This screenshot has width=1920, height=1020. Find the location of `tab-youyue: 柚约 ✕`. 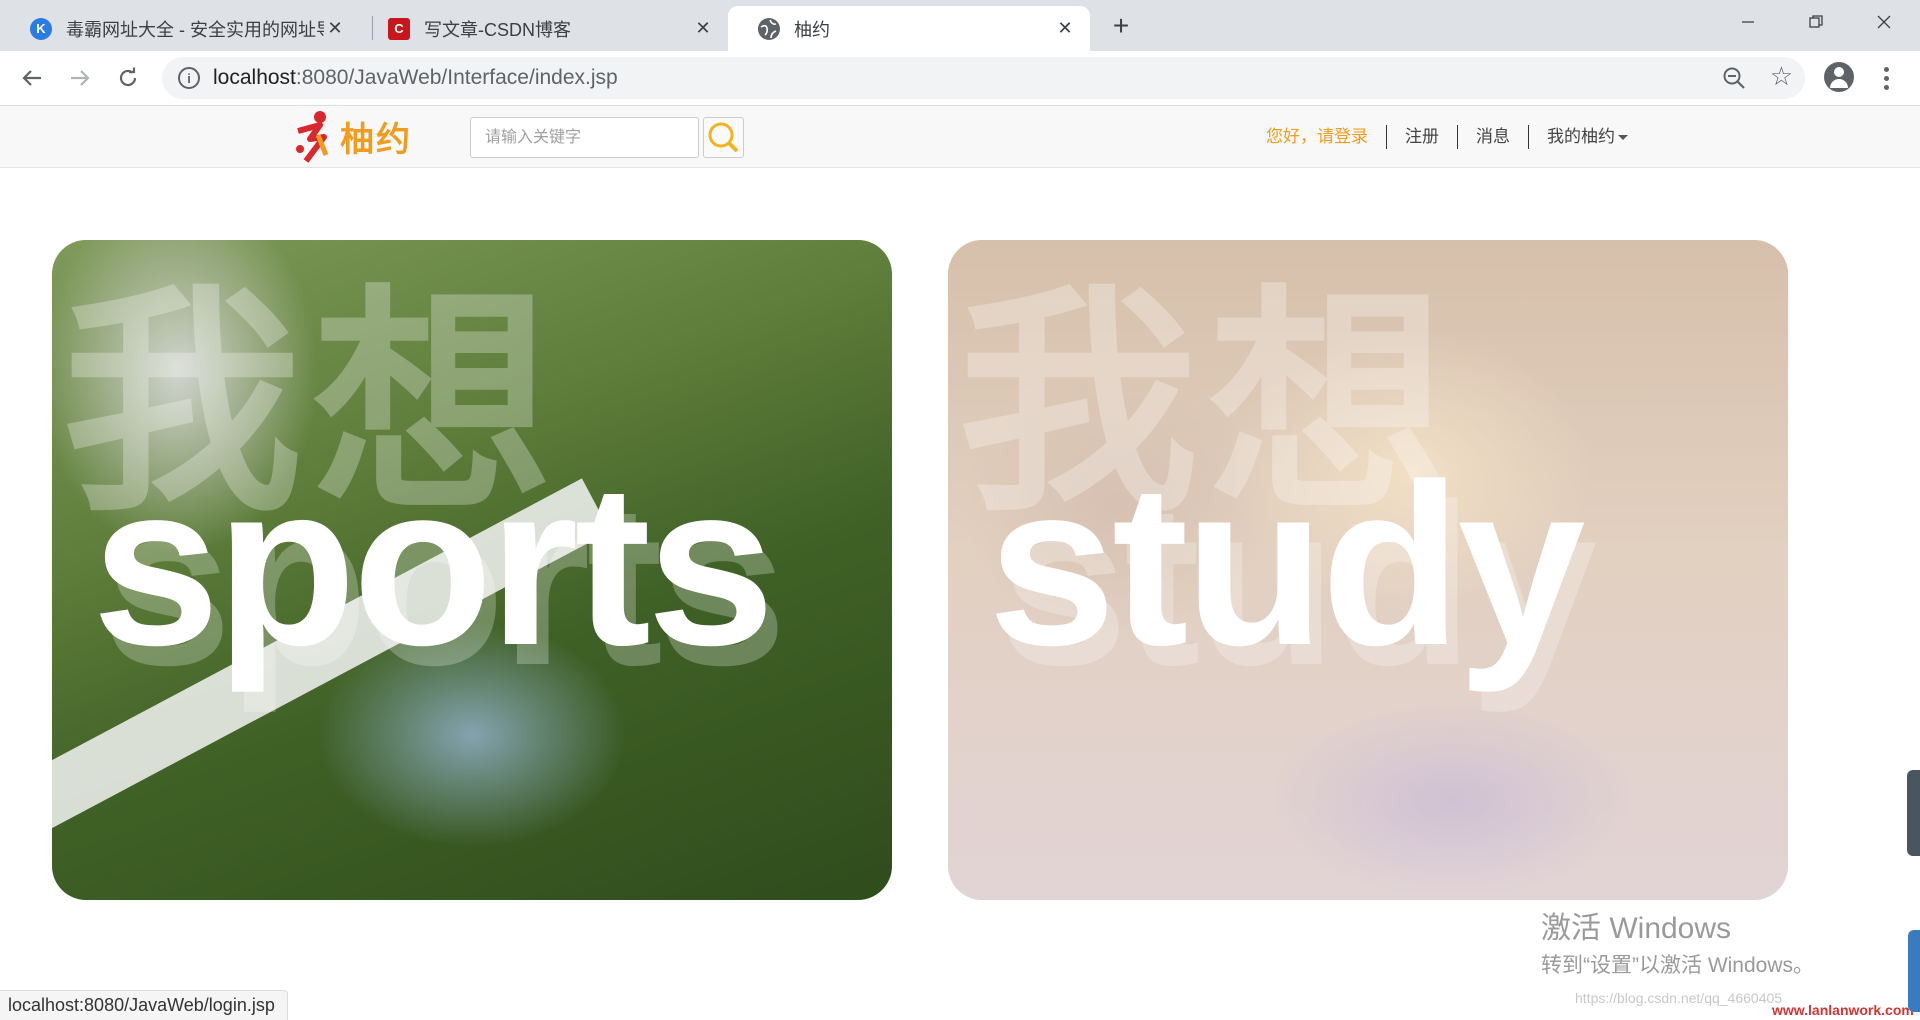

tab-youyue: 柚约 ✕ is located at coordinates (909, 28).